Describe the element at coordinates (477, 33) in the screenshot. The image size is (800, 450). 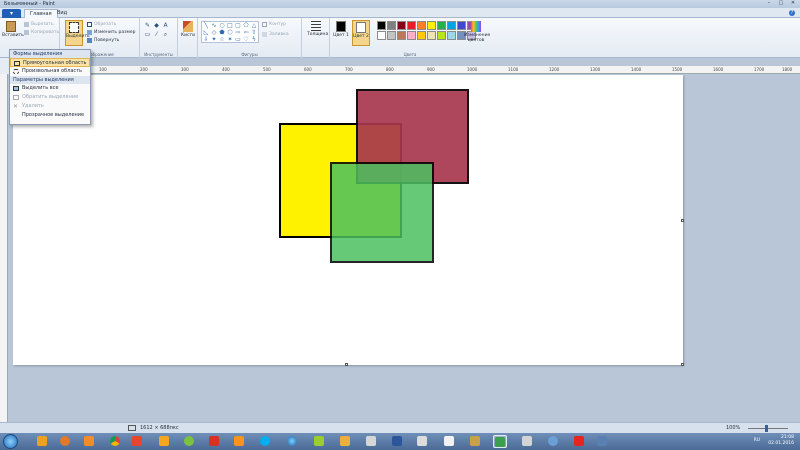
I see `edit-colors-button: Изменение цветов` at that location.